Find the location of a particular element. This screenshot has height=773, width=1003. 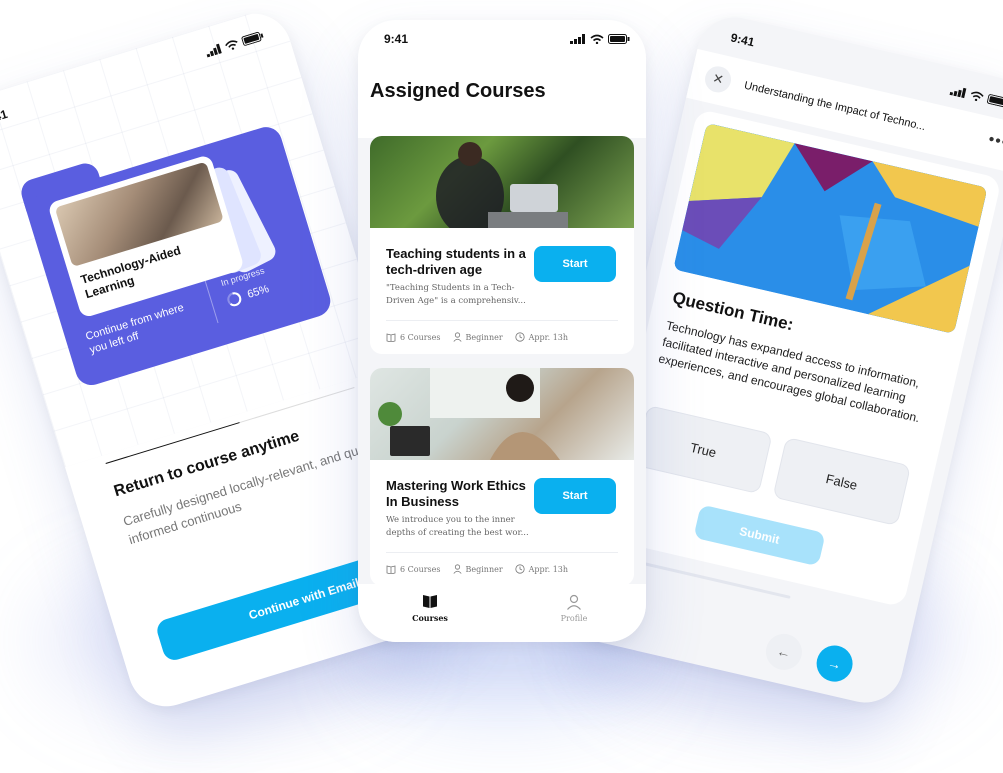

arrow-left-icon: ← is located at coordinates (784, 652).